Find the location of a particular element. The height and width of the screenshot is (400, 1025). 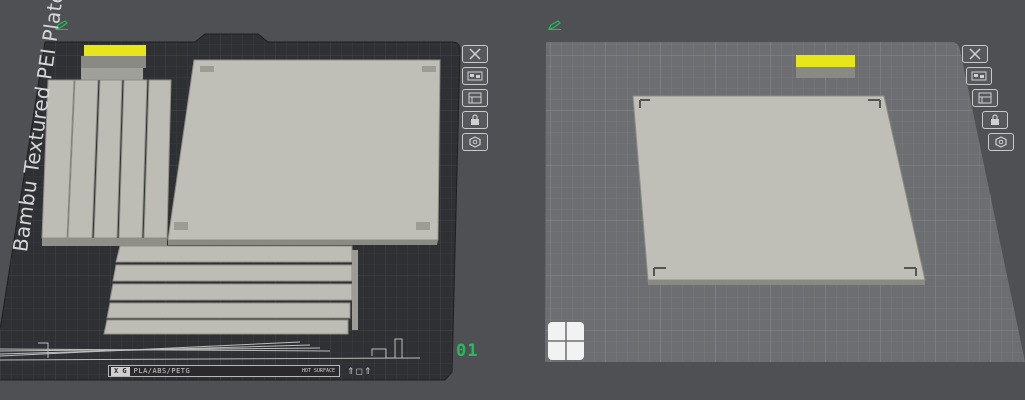

plate-material-label: X G PLA/ABS/PETG HOT SURFACE is located at coordinates (224, 371).